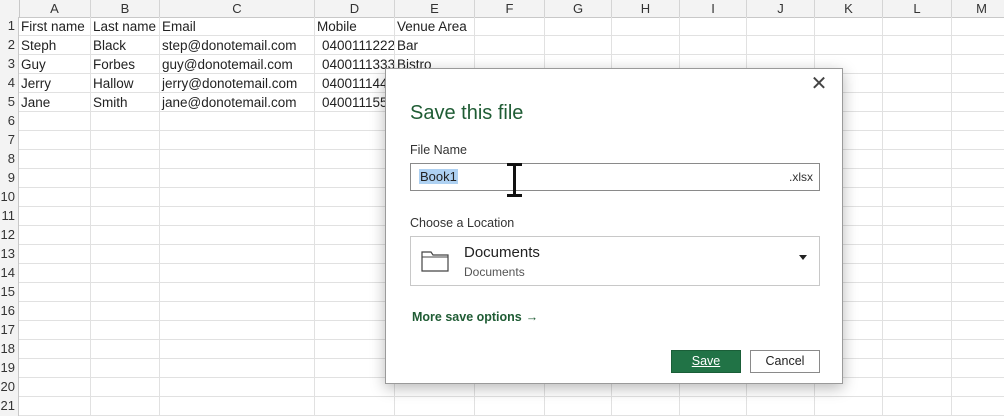  What do you see at coordinates (9, 387) in the screenshot?
I see `row-header: 20` at bounding box center [9, 387].